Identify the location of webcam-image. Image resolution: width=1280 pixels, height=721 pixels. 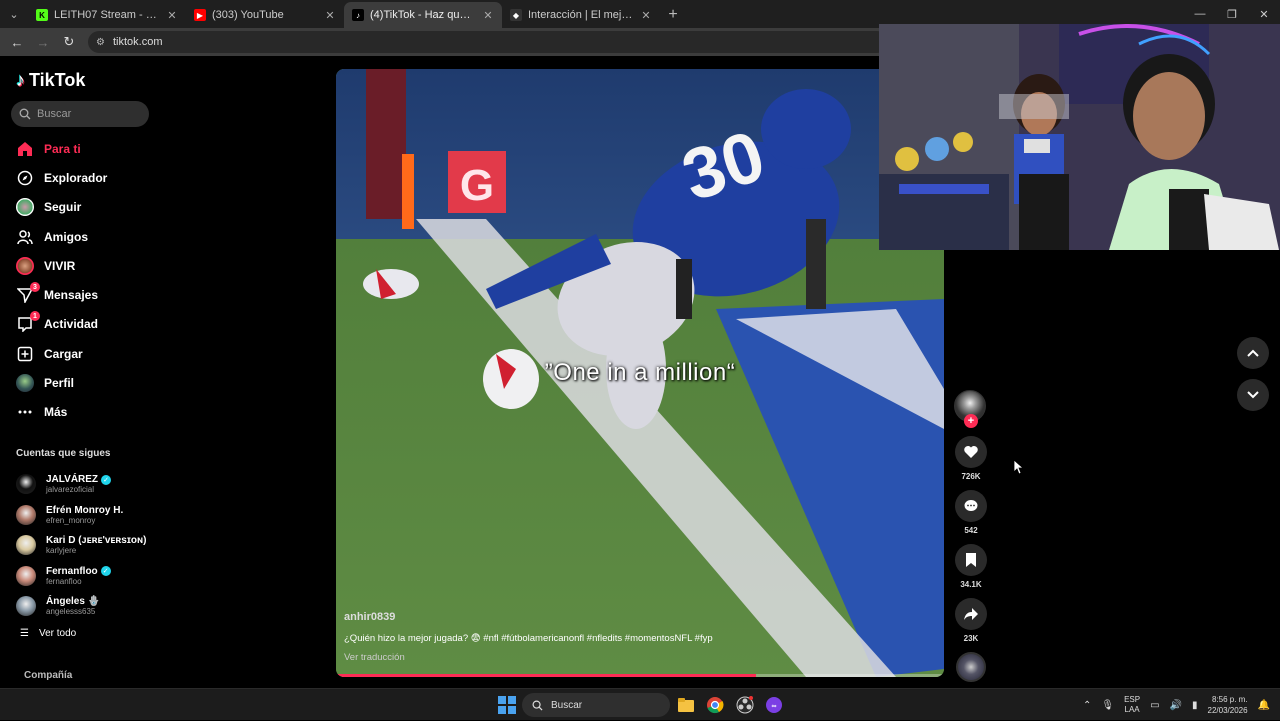
(1079, 137).